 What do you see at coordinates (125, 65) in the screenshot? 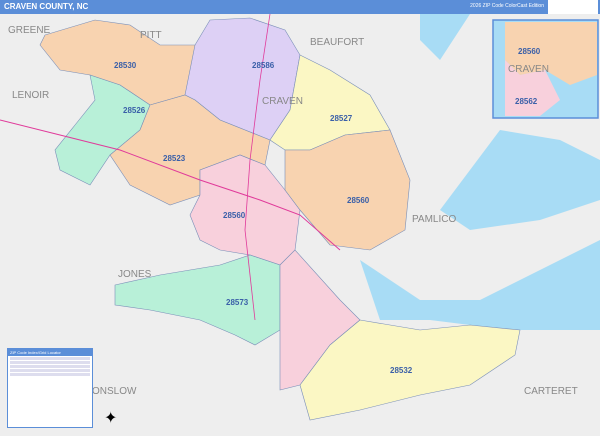
I see `zip-label: 28530` at bounding box center [125, 65].